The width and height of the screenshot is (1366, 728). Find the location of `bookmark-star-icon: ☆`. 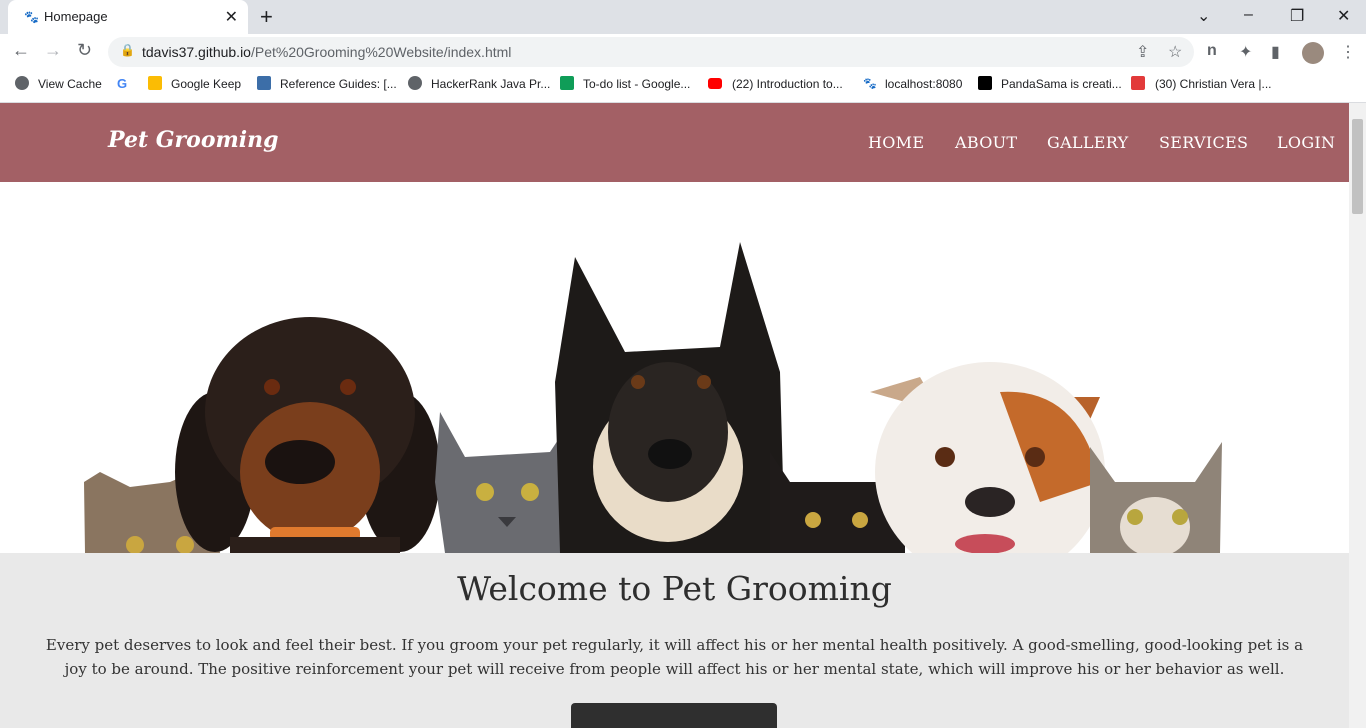

bookmark-star-icon: ☆ is located at coordinates (1175, 52).